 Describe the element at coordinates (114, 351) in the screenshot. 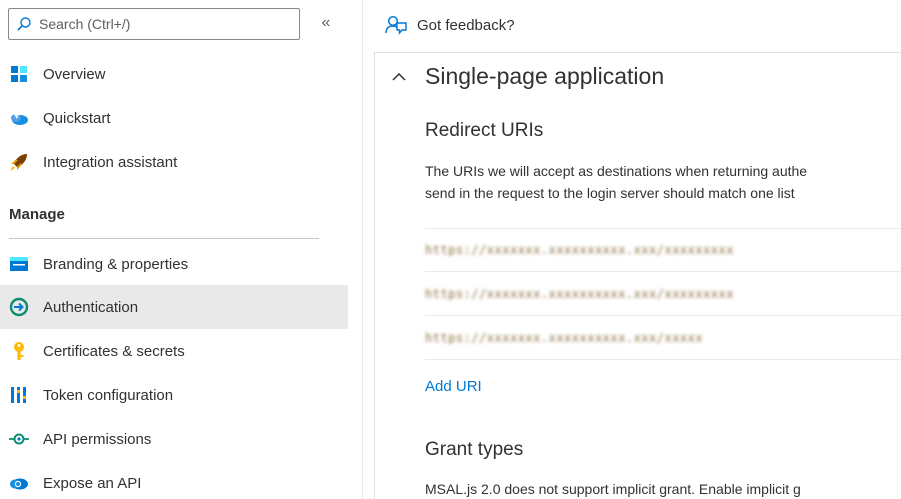

I see `sidebar-item-label: Certificates & secrets` at that location.